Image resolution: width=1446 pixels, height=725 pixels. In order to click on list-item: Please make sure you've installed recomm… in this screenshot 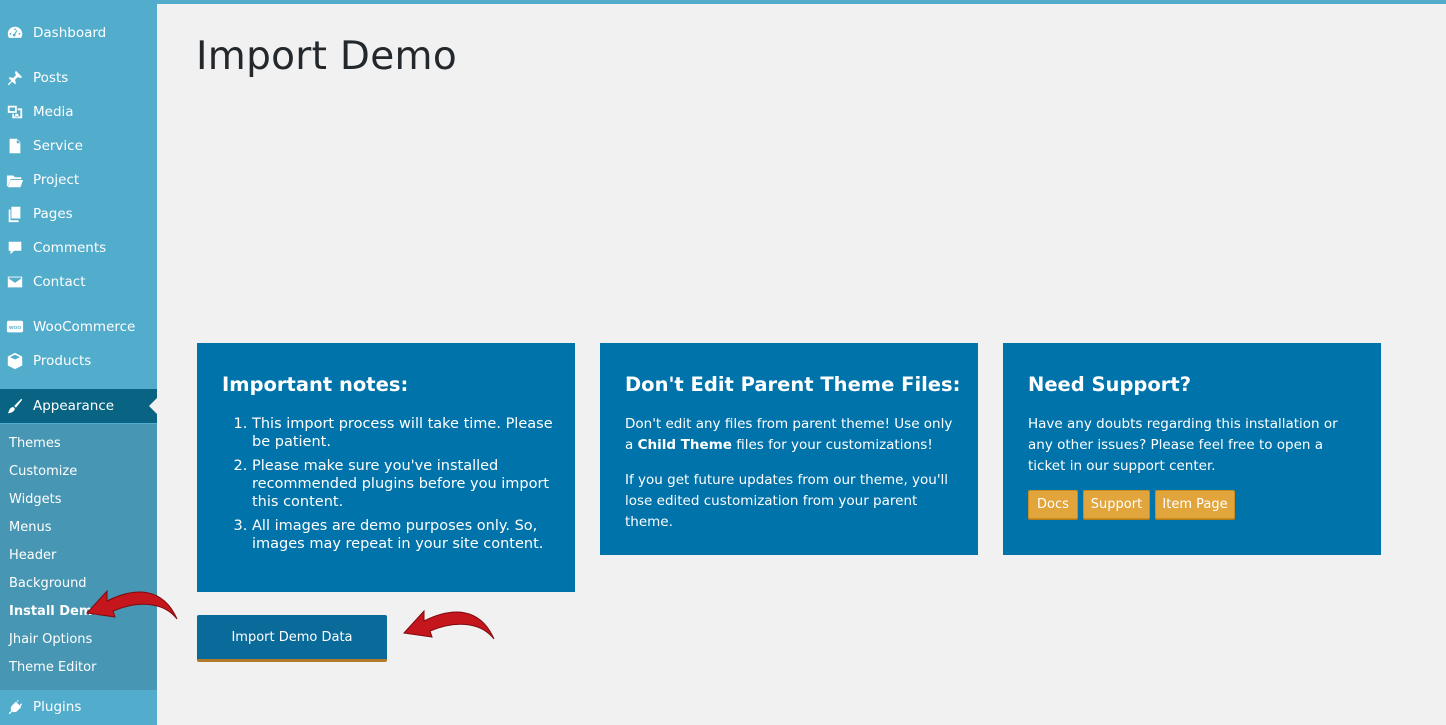, I will do `click(407, 484)`.